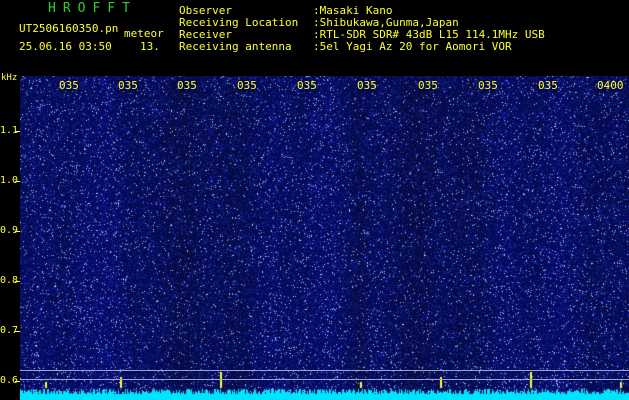 The height and width of the screenshot is (400, 629). I want to click on date-time: 25.06.16 03:50, so click(65, 46).